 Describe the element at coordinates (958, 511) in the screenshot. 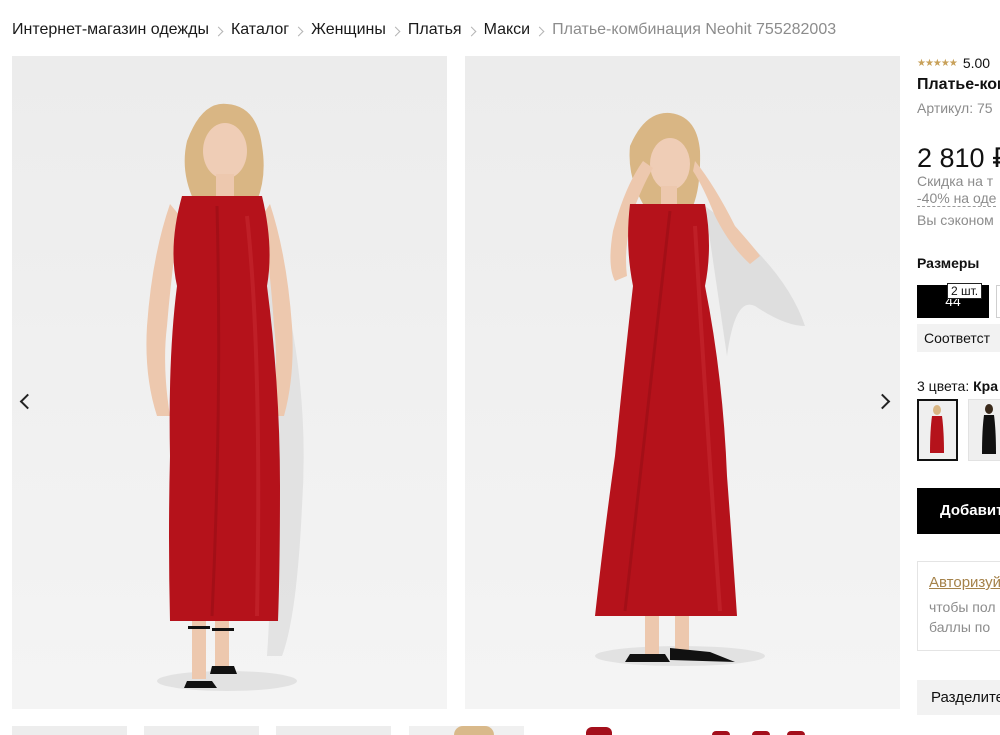

I see `add-to-cart-button: Добавит` at that location.